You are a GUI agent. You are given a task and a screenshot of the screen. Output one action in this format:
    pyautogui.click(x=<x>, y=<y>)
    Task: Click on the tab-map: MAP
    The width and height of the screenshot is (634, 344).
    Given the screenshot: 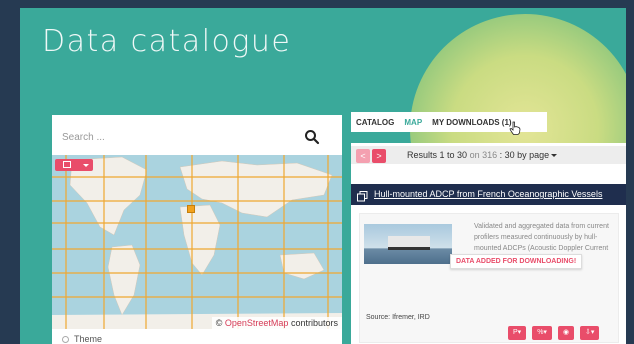 What is the action you would take?
    pyautogui.click(x=413, y=122)
    